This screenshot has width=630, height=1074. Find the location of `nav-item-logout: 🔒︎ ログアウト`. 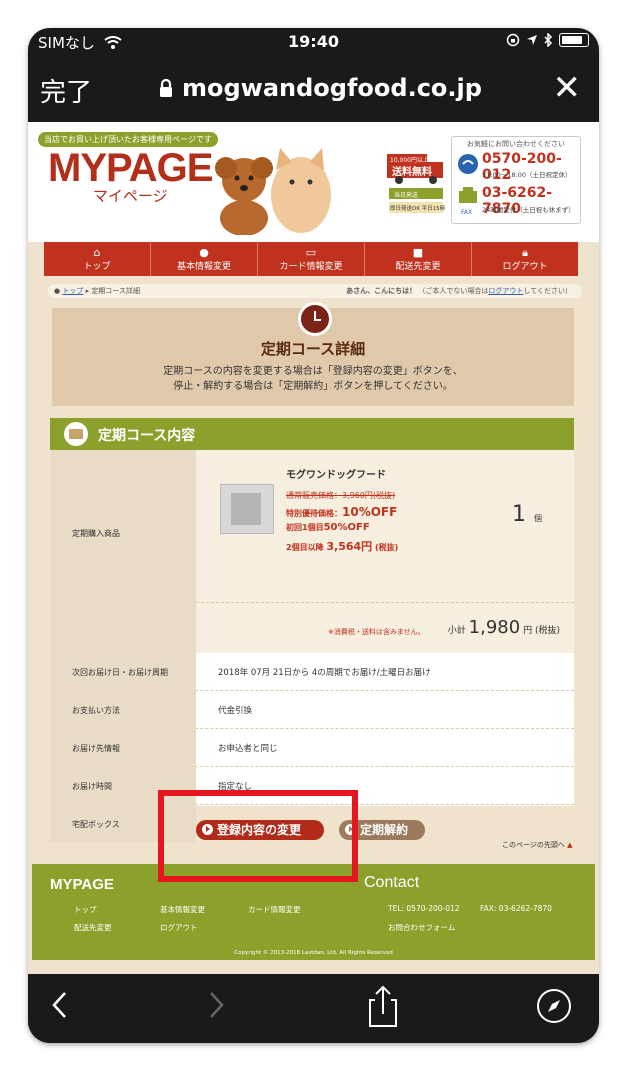

nav-item-logout: 🔒︎ ログアウト is located at coordinates (525, 259).